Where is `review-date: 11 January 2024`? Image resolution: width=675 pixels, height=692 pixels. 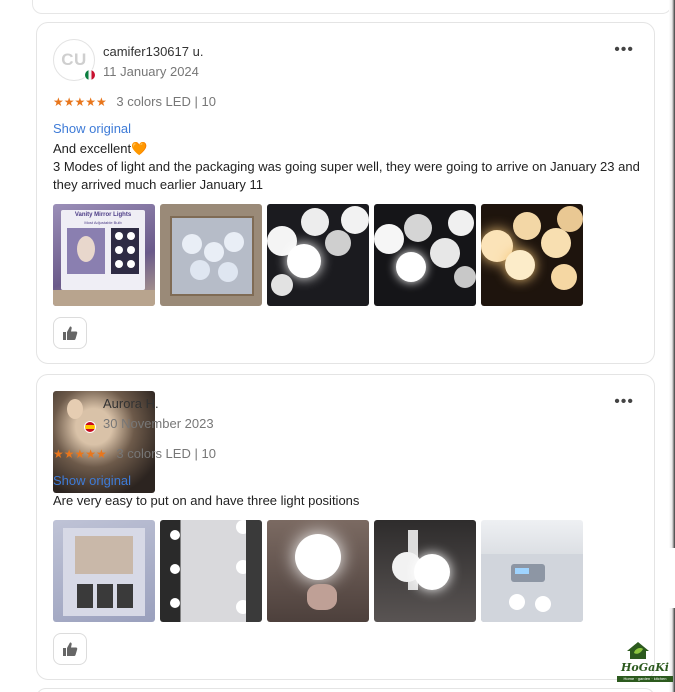 review-date: 11 January 2024 is located at coordinates (151, 71).